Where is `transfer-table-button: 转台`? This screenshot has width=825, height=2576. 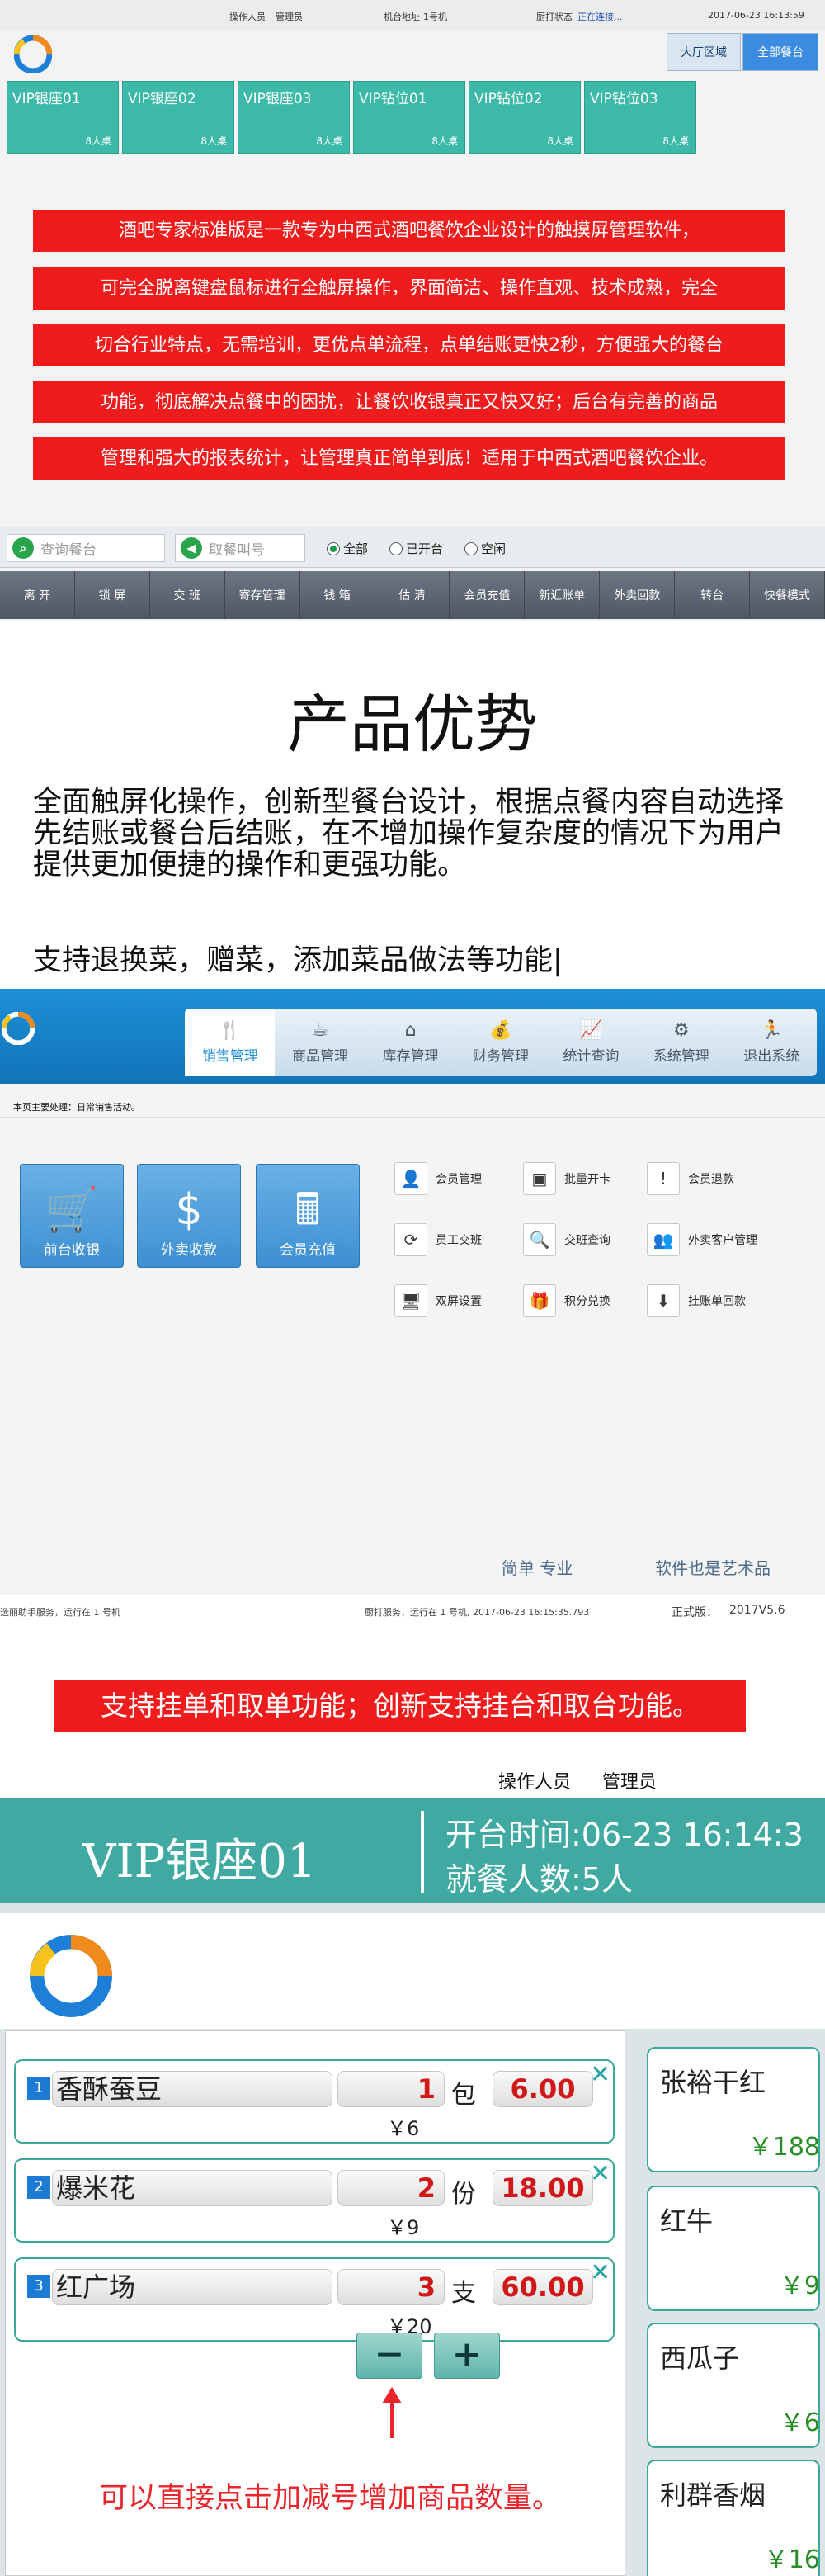
transfer-table-button: 转台 is located at coordinates (713, 595).